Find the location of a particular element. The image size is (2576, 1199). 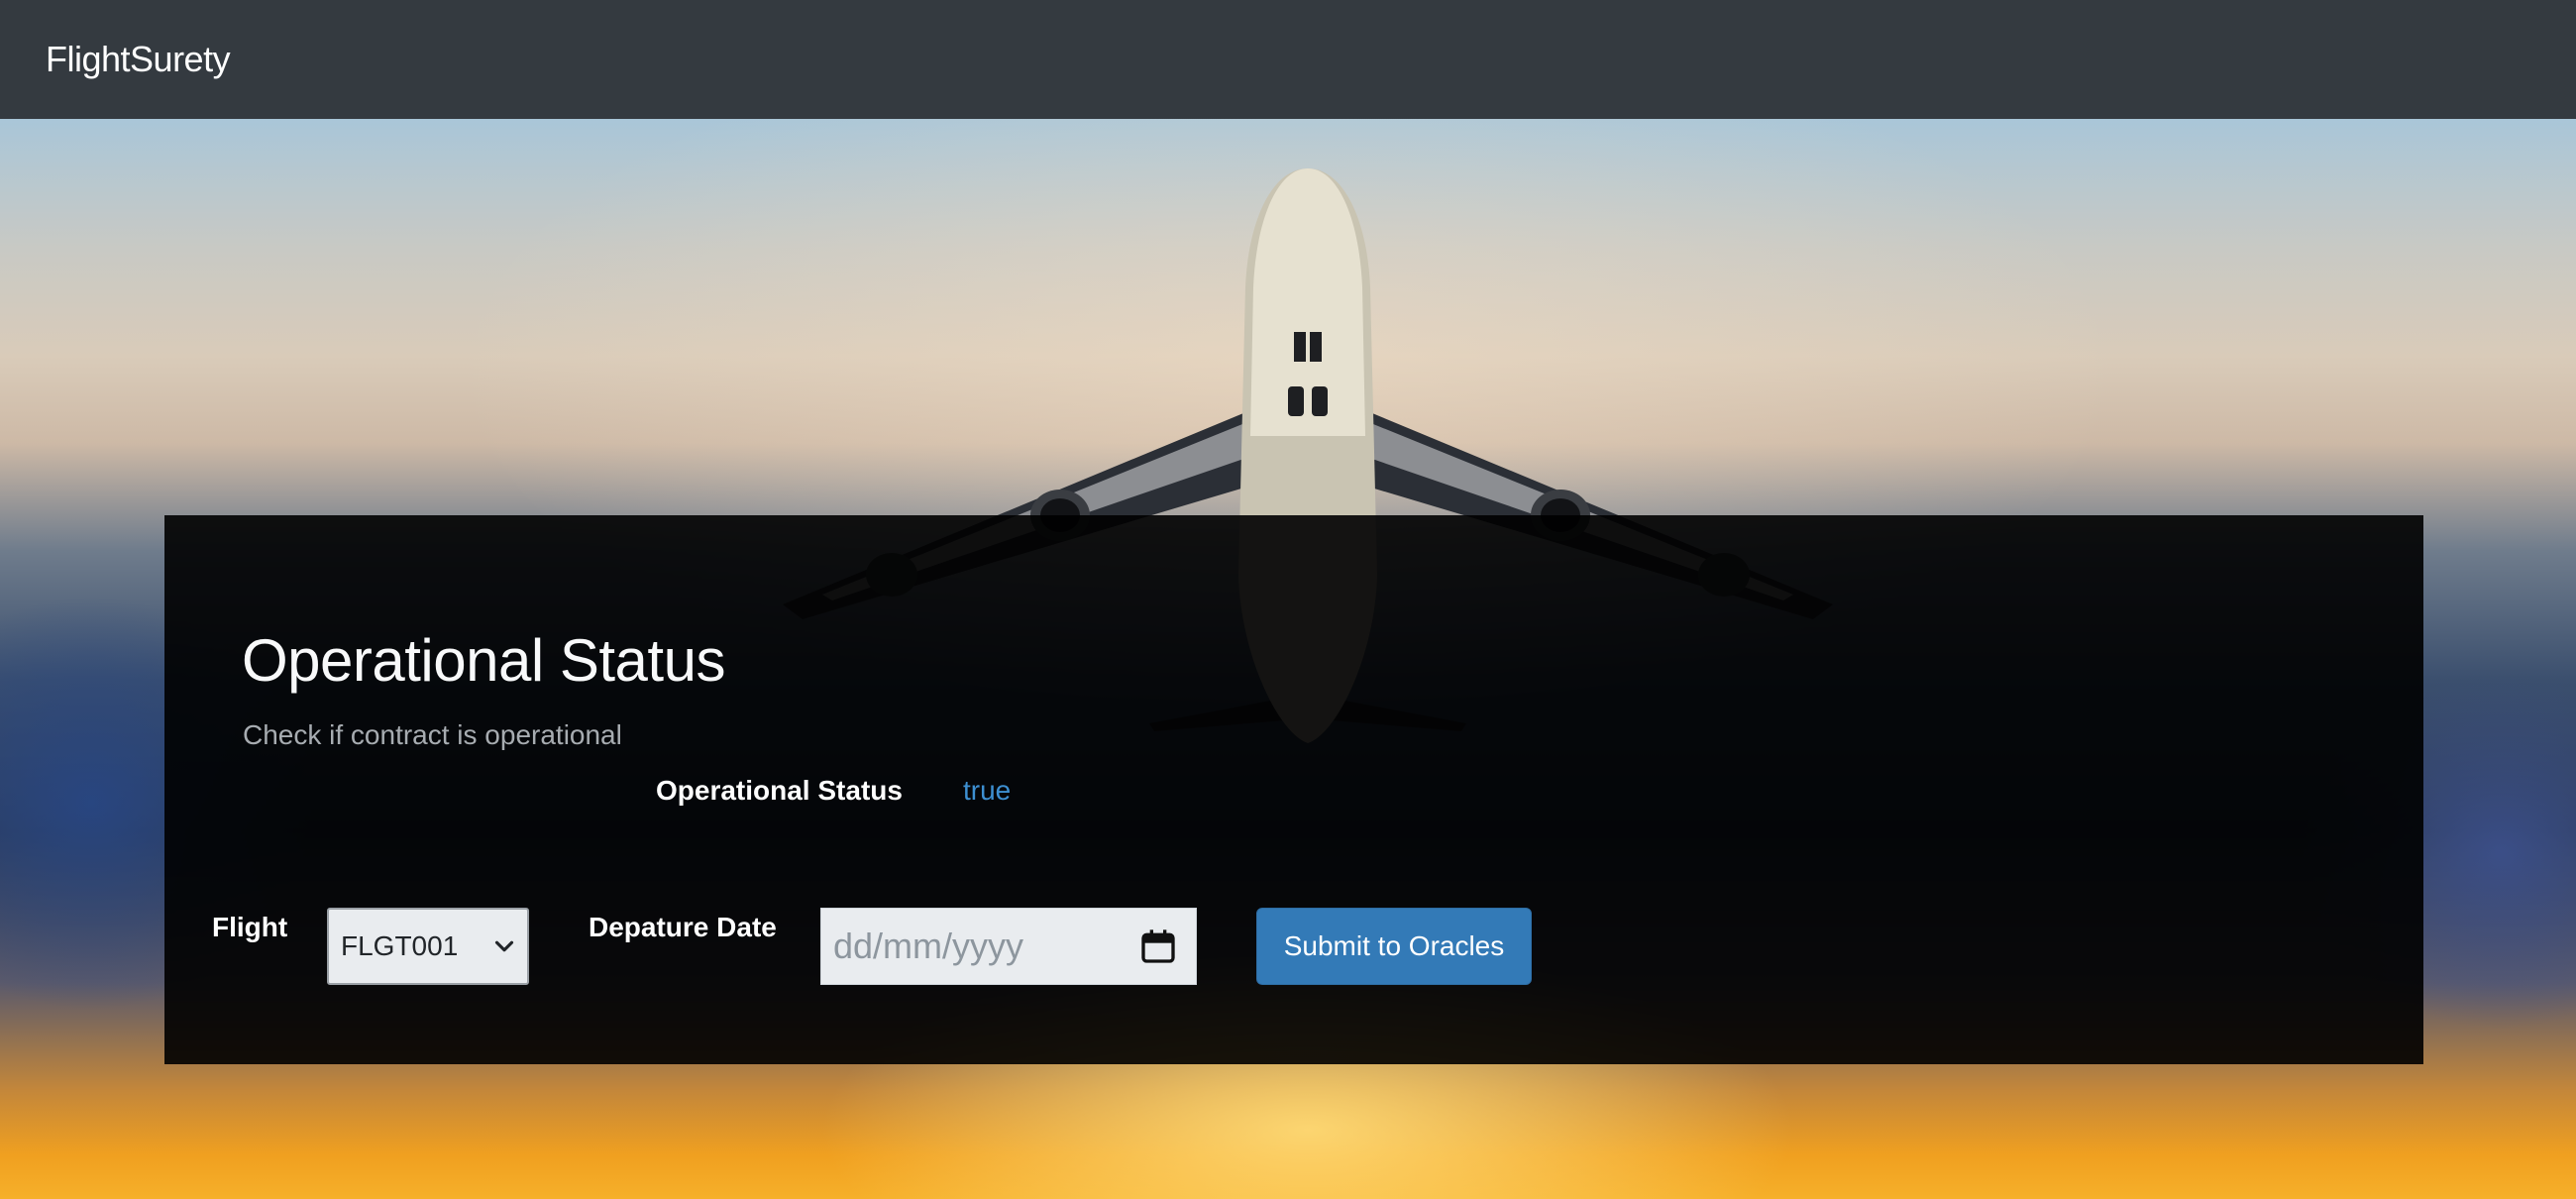

departure-date-input: dd/mm/yyyy is located at coordinates (1008, 946).